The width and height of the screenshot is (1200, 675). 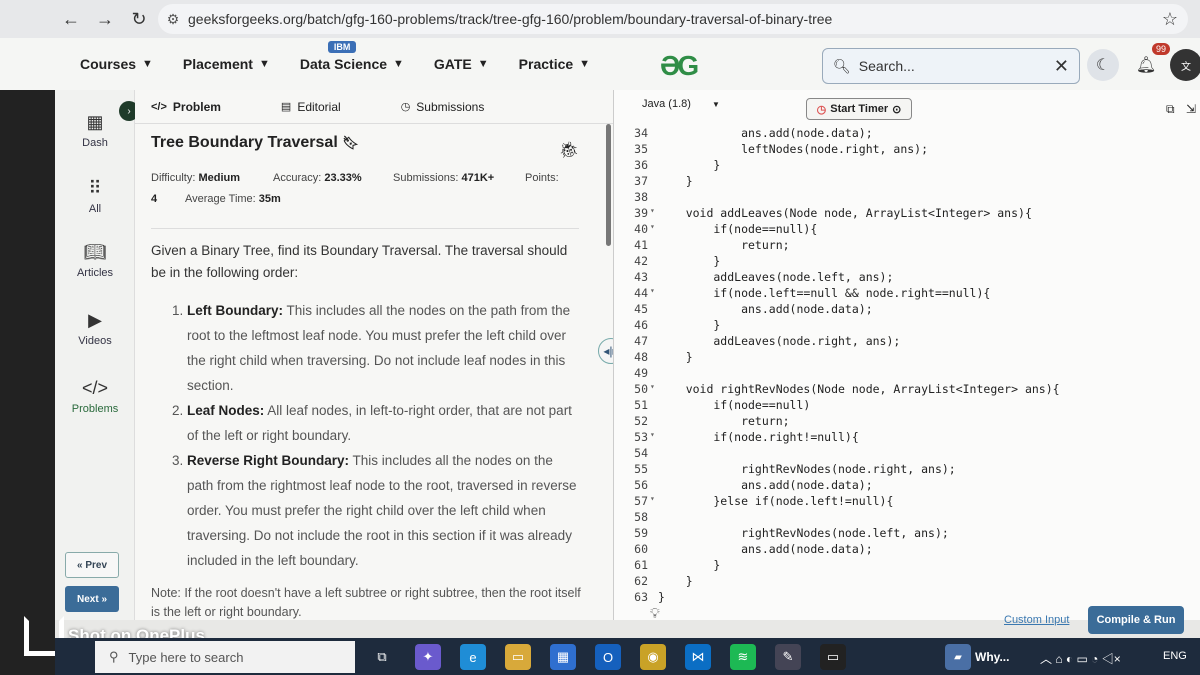 What do you see at coordinates (951, 66) in the screenshot?
I see `search-input: 🔍︎ Search... ✕` at bounding box center [951, 66].